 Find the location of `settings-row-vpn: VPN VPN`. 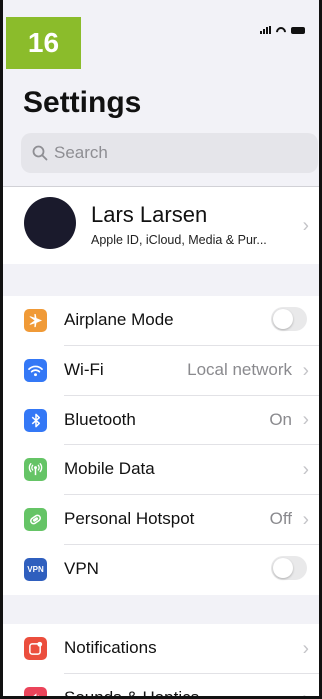

settings-row-vpn: VPN VPN is located at coordinates (161, 570).